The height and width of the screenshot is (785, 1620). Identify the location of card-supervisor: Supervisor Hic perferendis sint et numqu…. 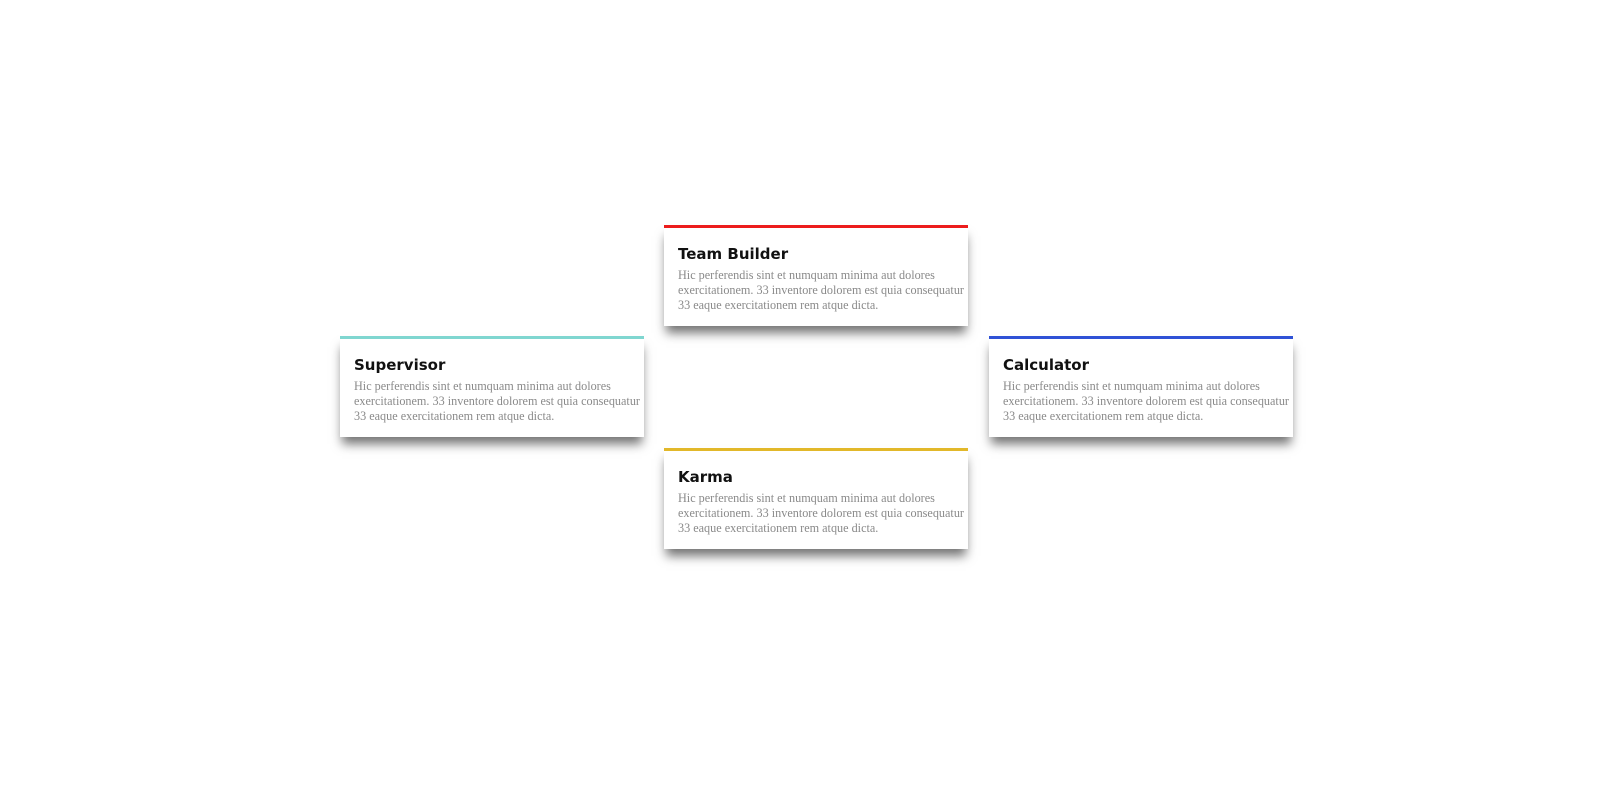
(492, 386).